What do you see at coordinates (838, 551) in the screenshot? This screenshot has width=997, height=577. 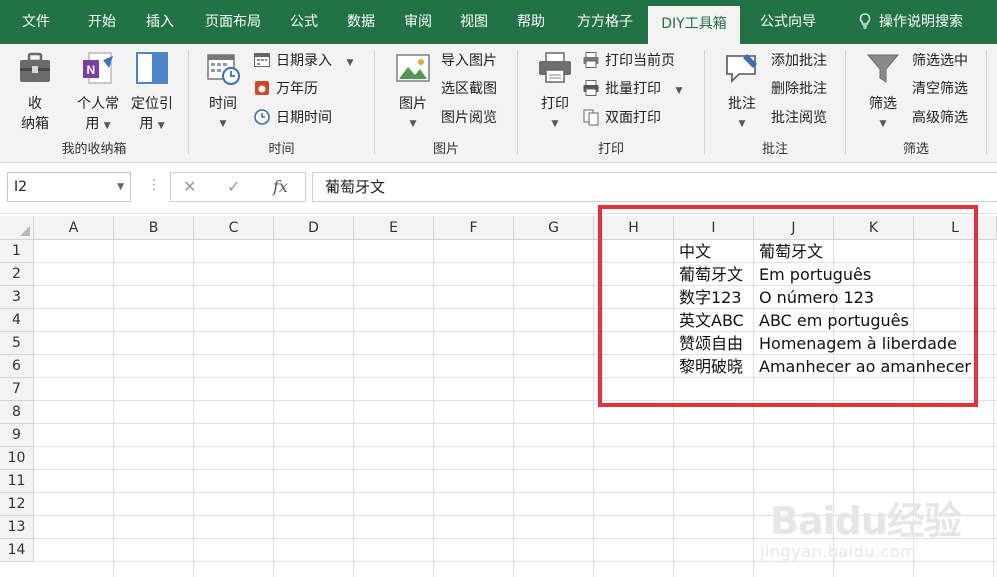 I see `watermark-line-2: jingyan.baidu.com` at bounding box center [838, 551].